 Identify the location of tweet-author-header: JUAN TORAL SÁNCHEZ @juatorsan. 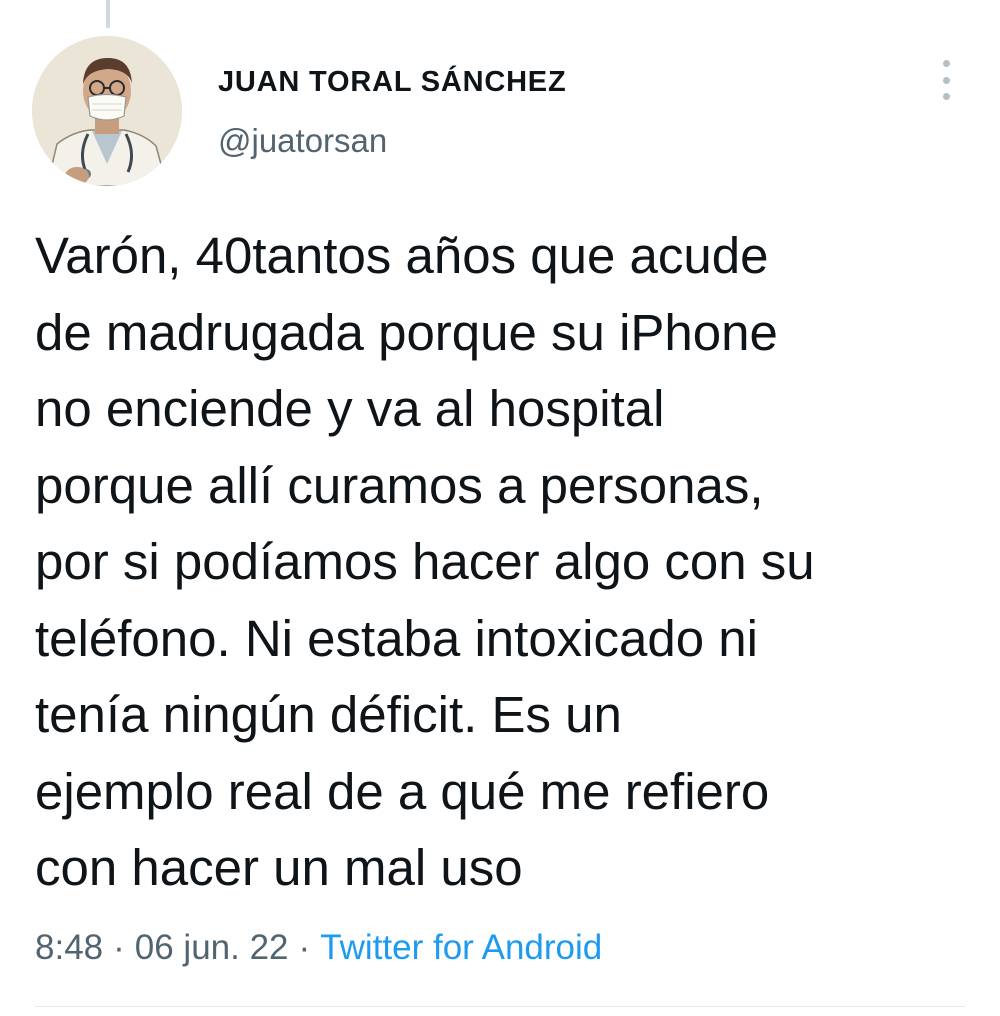
(392, 112).